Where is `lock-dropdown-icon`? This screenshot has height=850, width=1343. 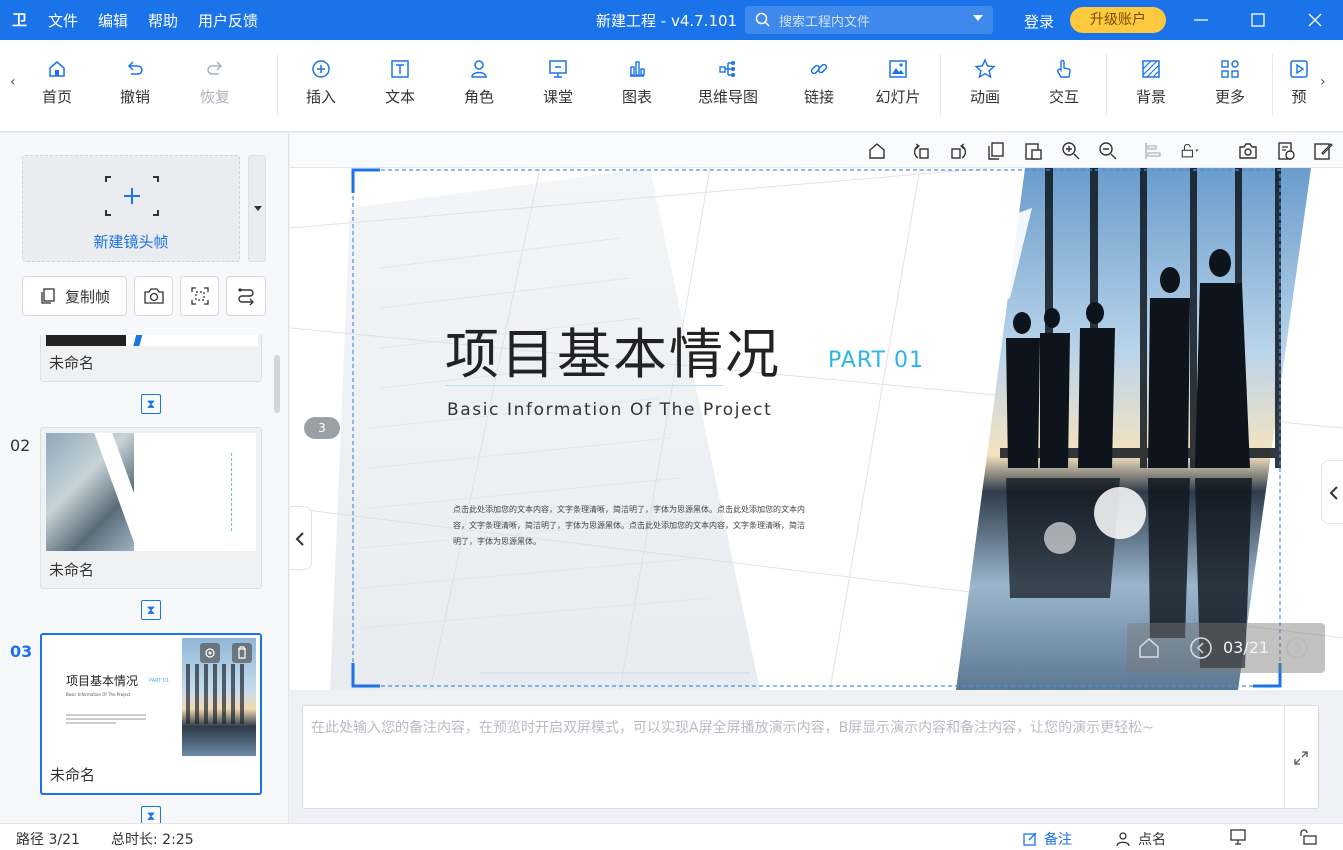
lock-dropdown-icon is located at coordinates (1191, 151).